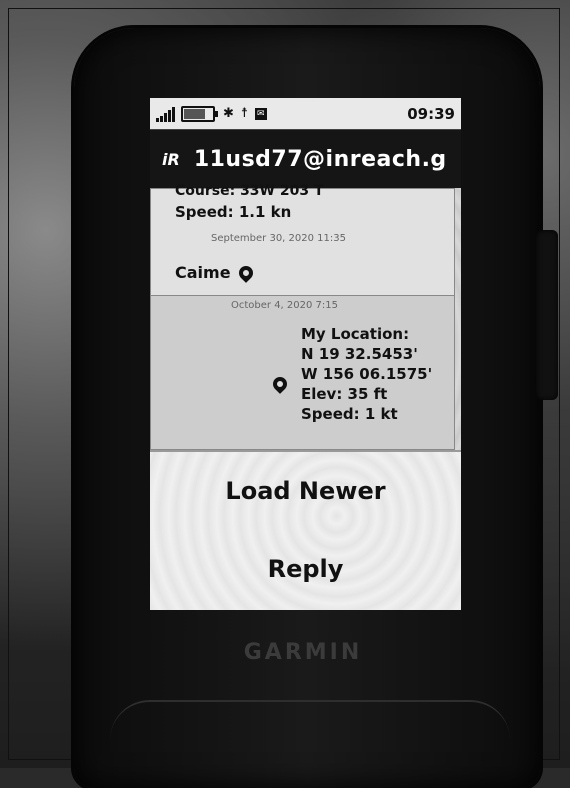 This screenshot has height=788, width=570. Describe the element at coordinates (320, 159) in the screenshot. I see `conversation-title: 11usd77@inreach.g` at that location.